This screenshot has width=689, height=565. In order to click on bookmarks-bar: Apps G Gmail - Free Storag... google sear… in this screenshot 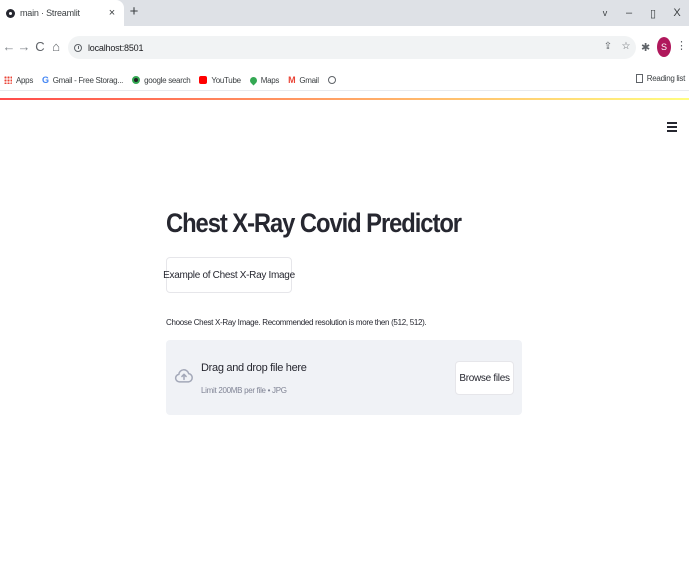, I will do `click(344, 80)`.